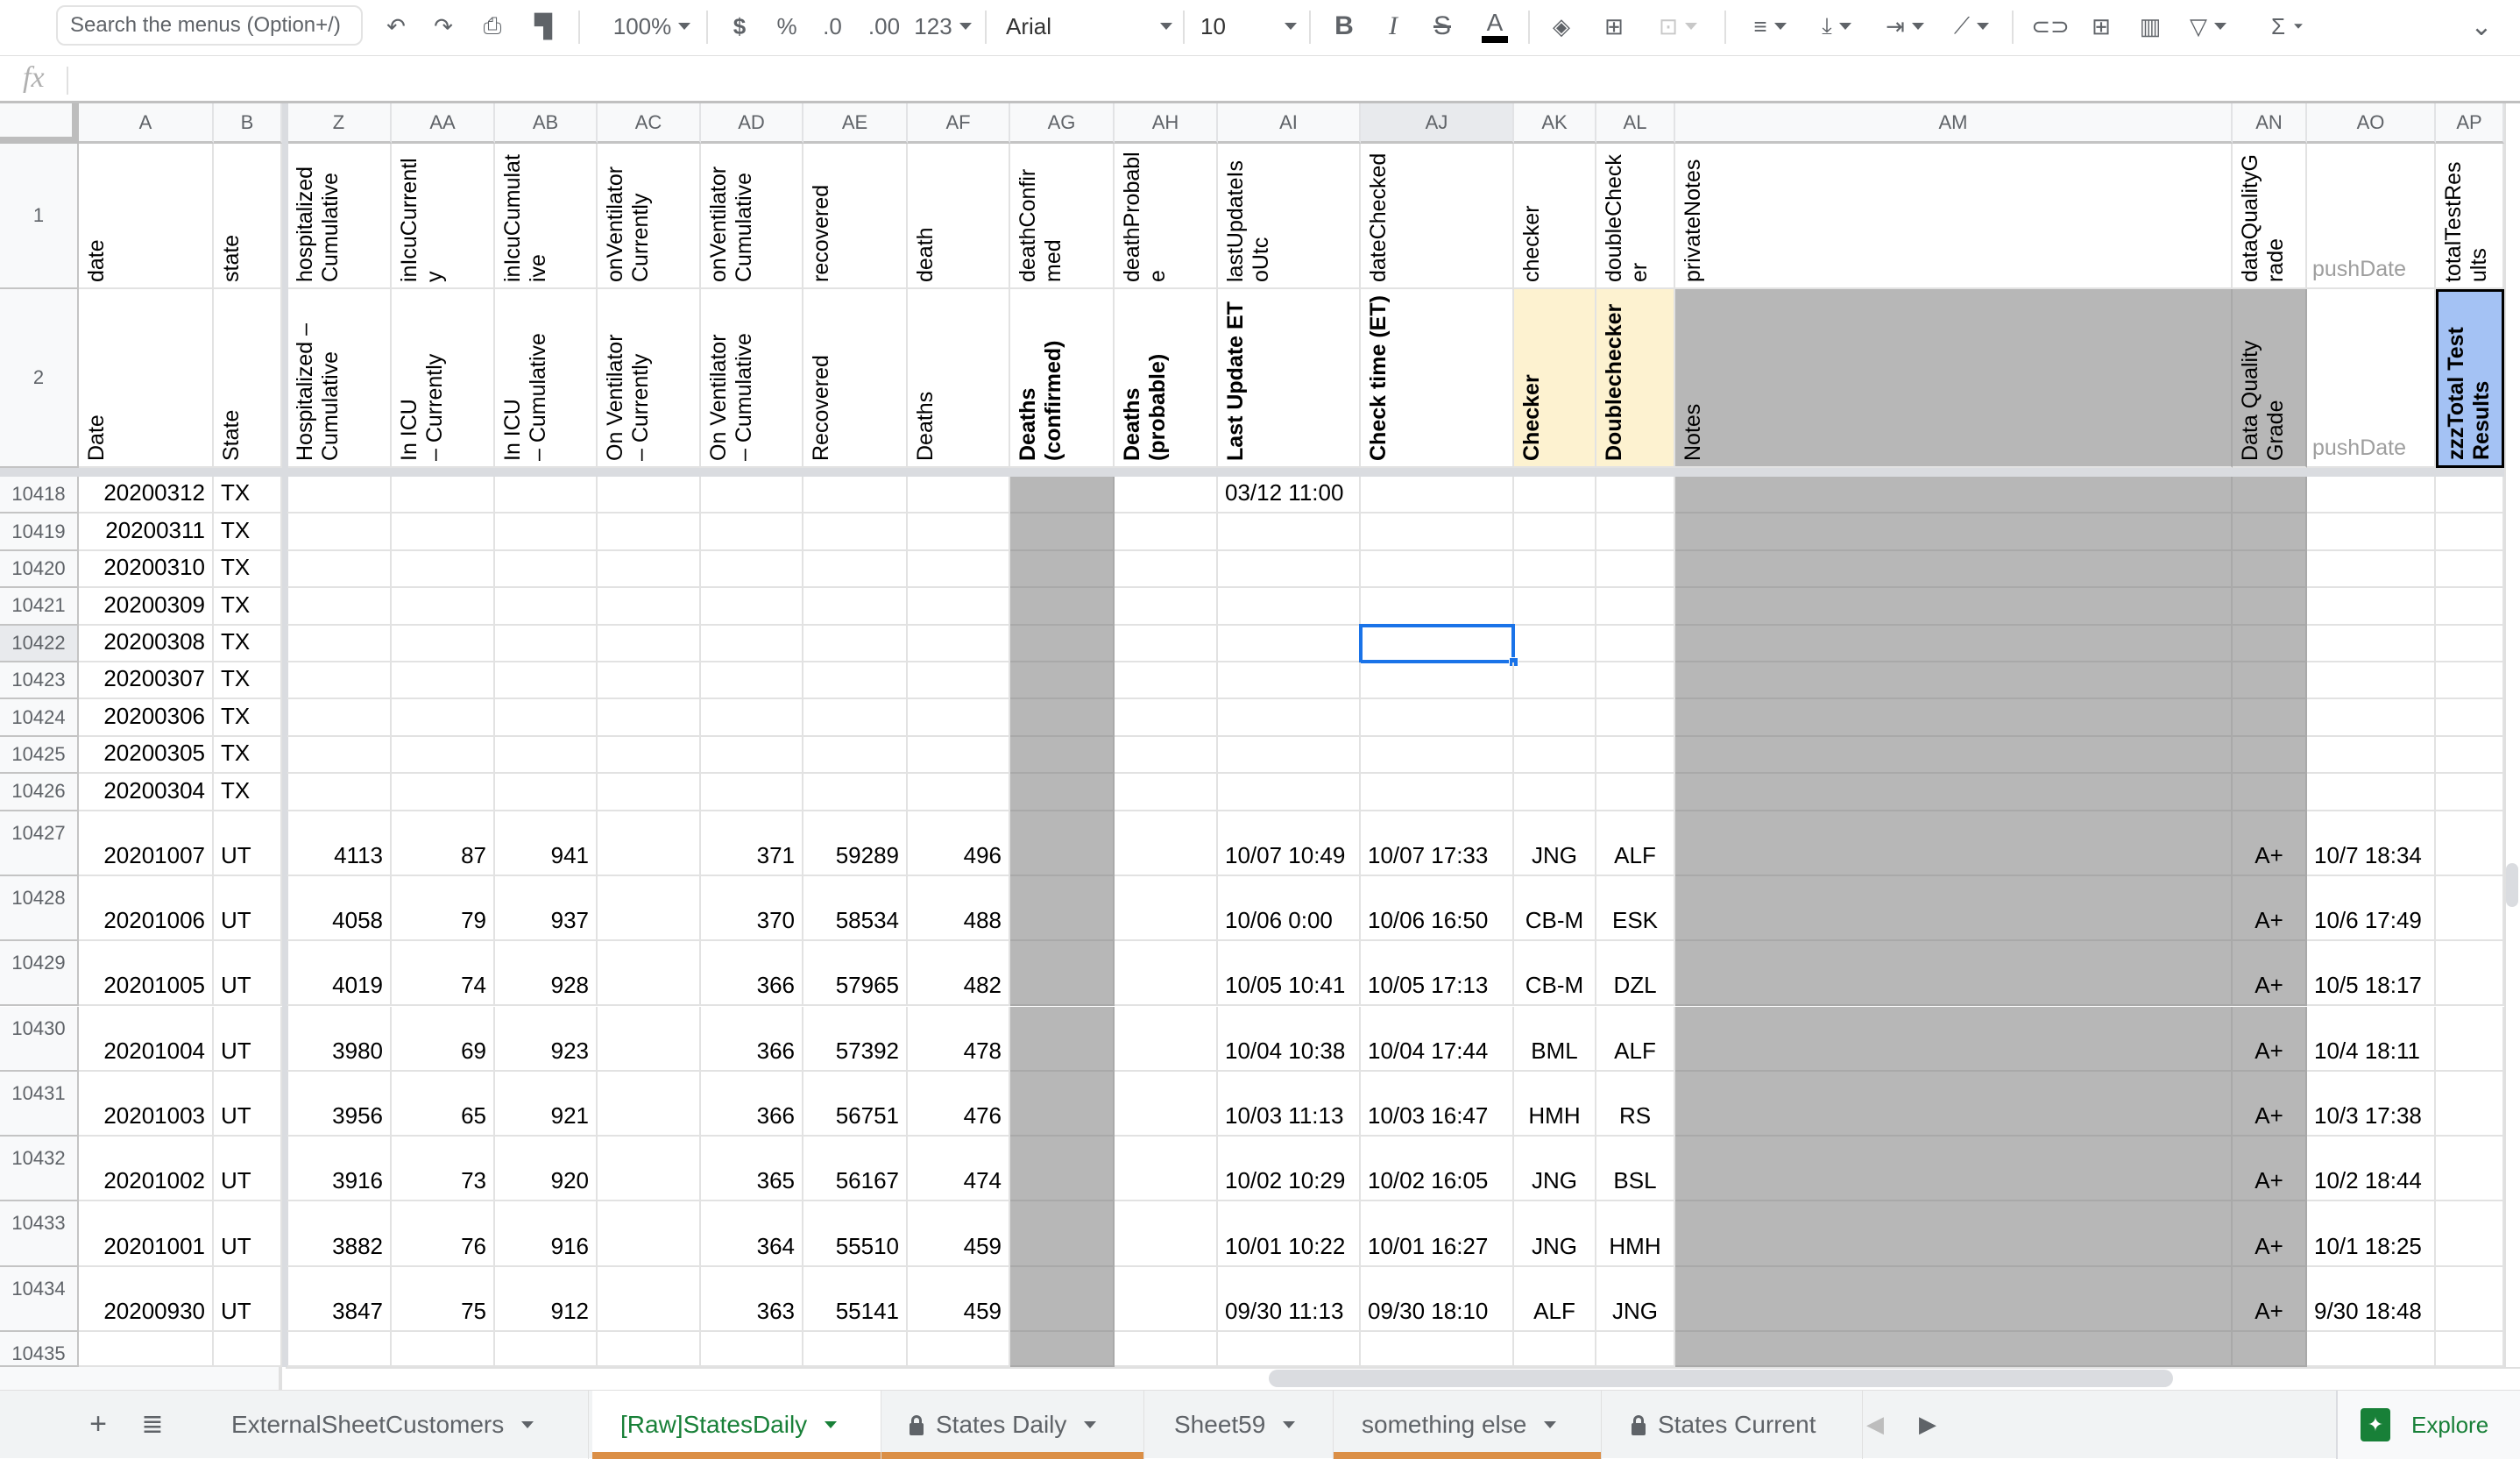 This screenshot has width=2520, height=1459. I want to click on select-all-corner, so click(39, 123).